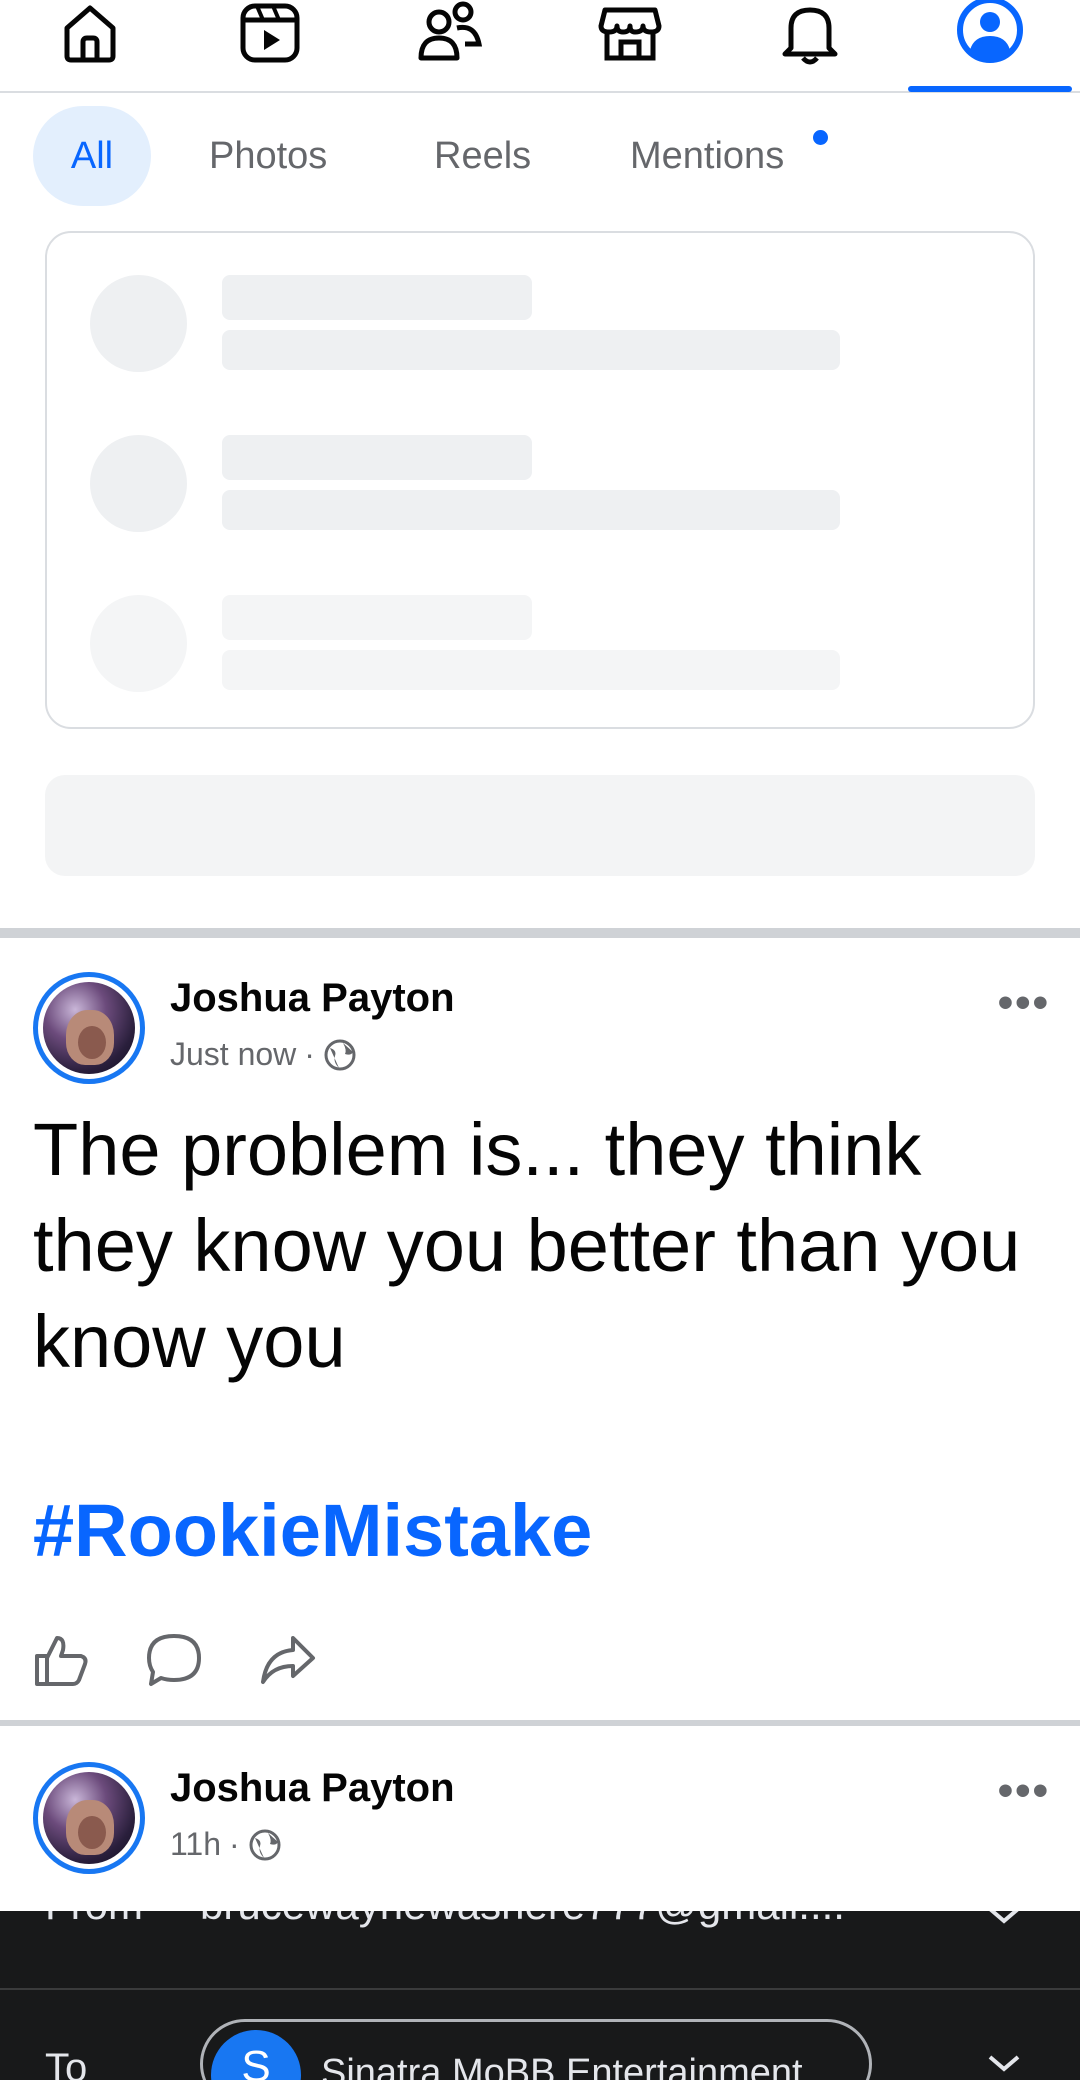 Image resolution: width=1080 pixels, height=2080 pixels. Describe the element at coordinates (562, 2066) in the screenshot. I see `recipient-name: Sinatra MoBB Entertainment` at that location.